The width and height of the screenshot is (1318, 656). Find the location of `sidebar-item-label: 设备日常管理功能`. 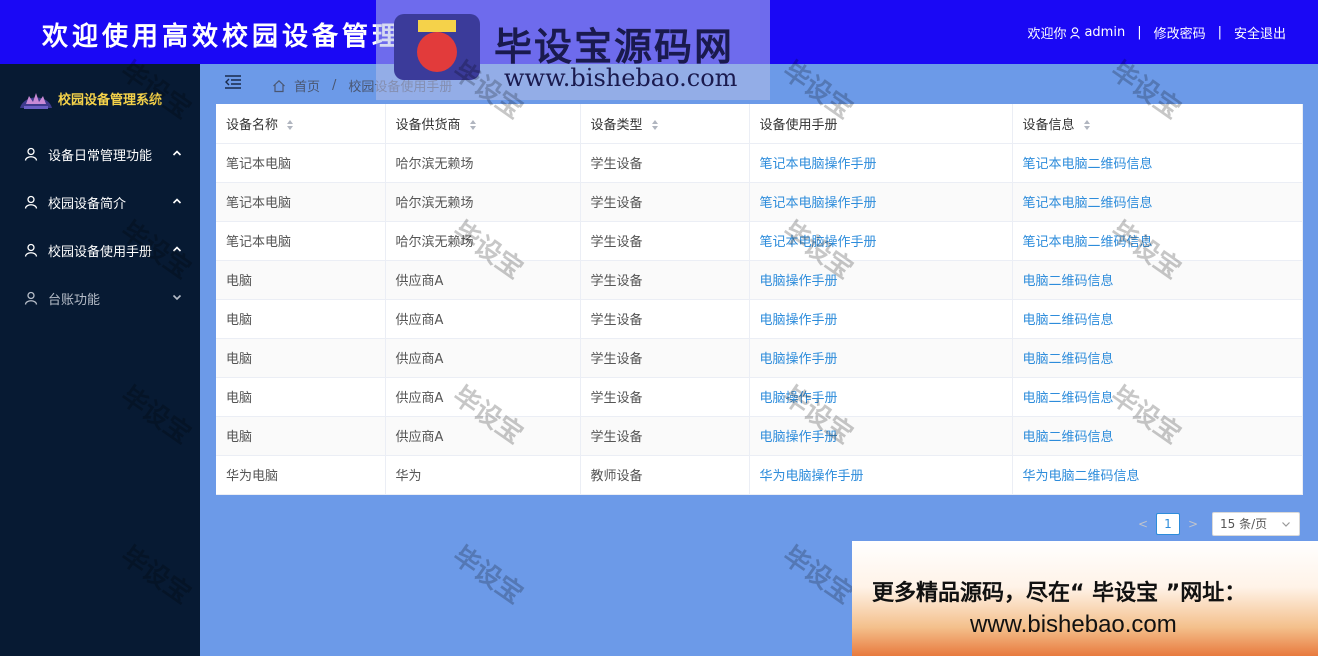

sidebar-item-label: 设备日常管理功能 is located at coordinates (100, 156).